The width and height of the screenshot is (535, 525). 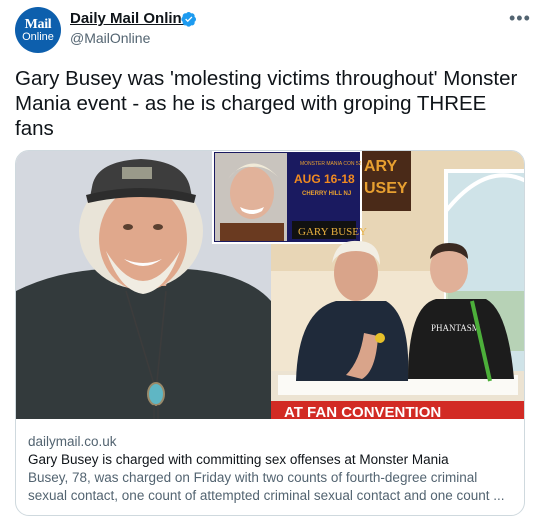 I want to click on banner-sign-text-2: USEY, so click(x=386, y=188).